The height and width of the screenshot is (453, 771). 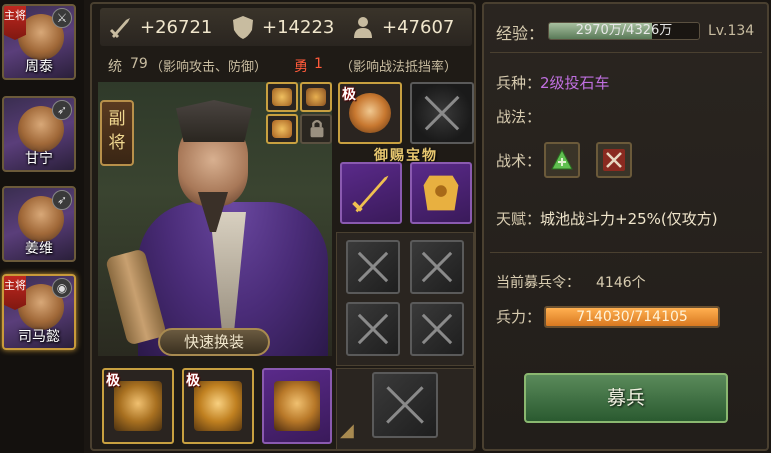 I want to click on golden-sword-icon, so click(x=370, y=194).